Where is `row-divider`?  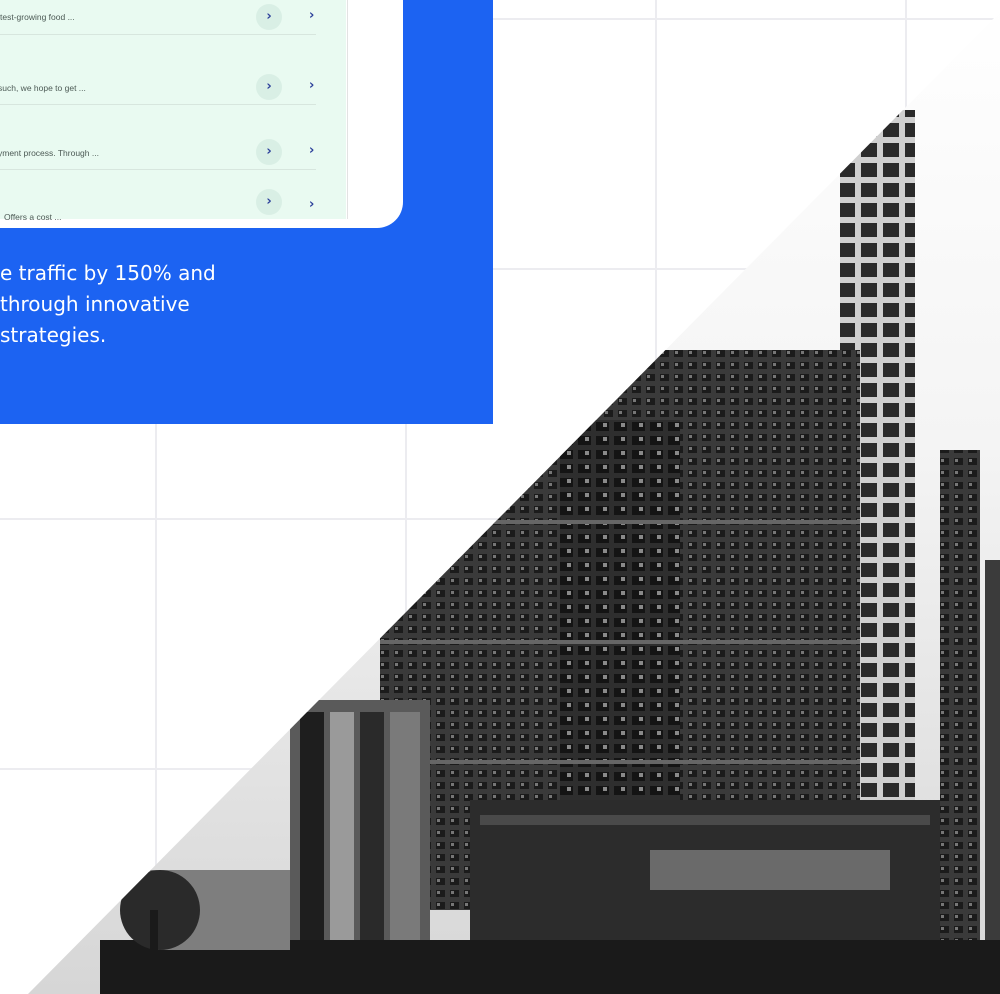 row-divider is located at coordinates (158, 34).